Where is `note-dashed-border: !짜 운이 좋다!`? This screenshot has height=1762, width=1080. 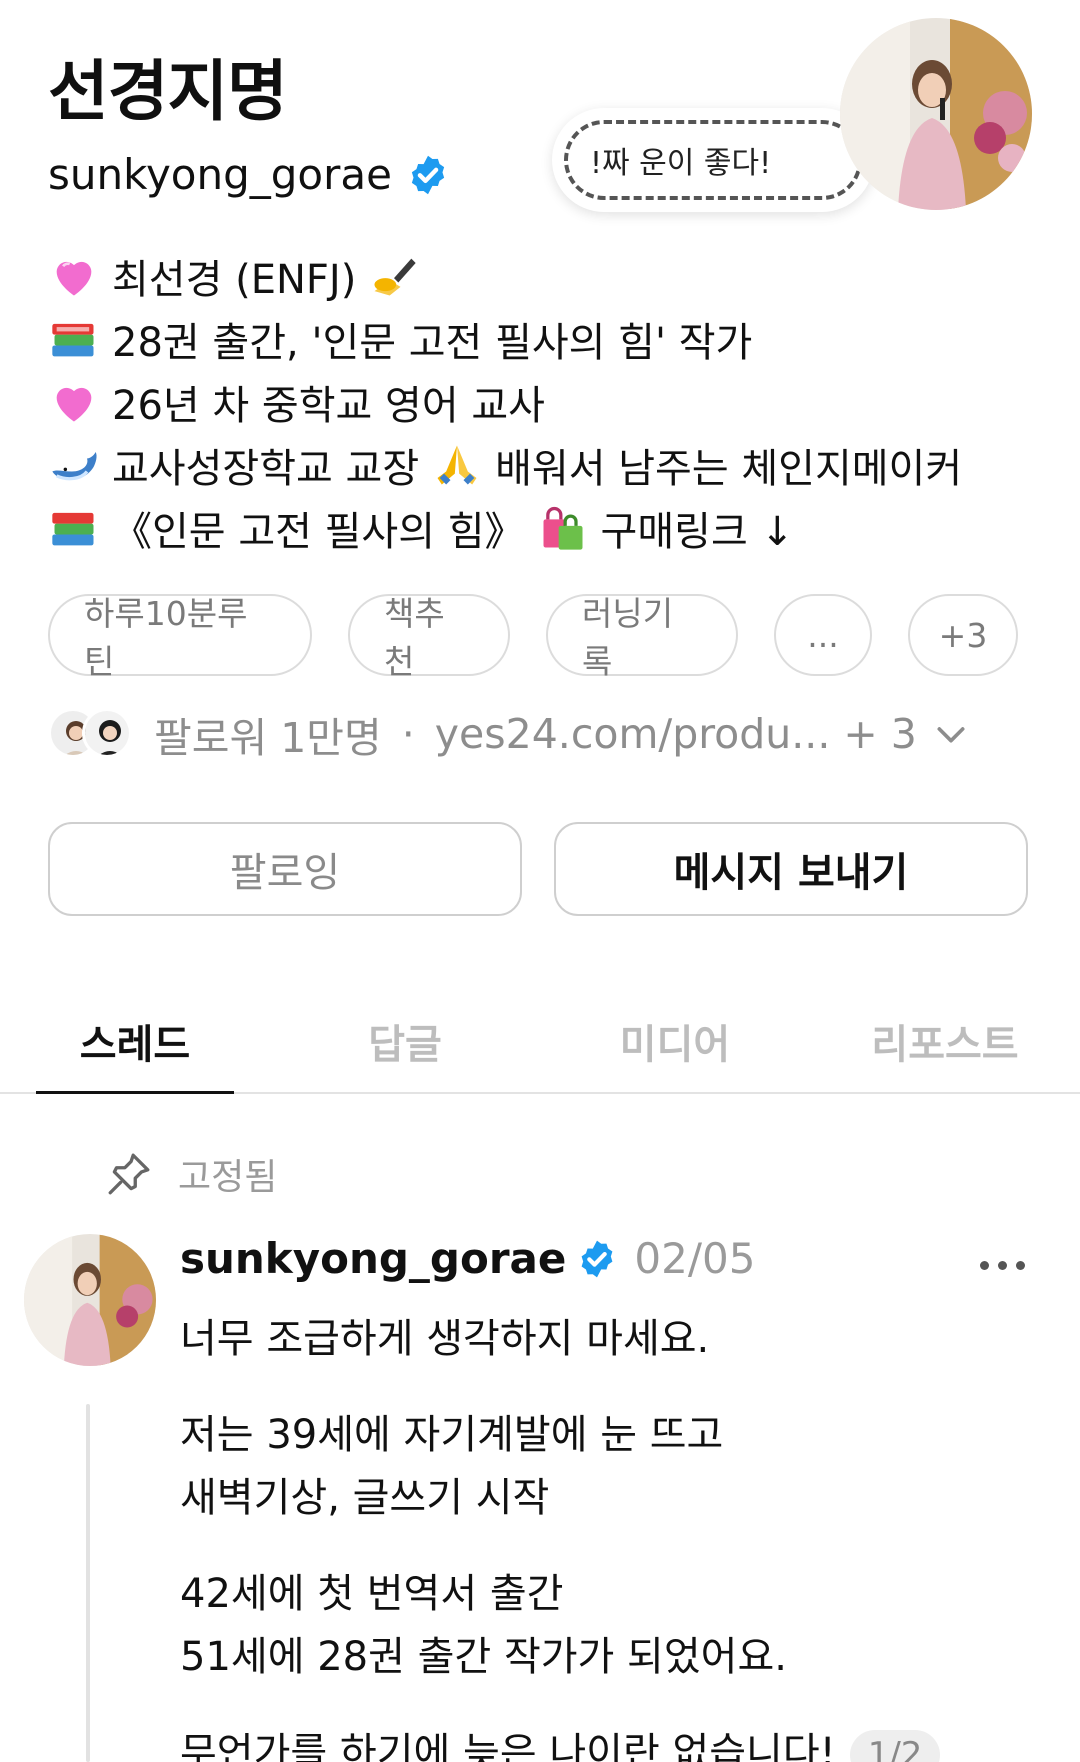 note-dashed-border: !짜 운이 좋다! is located at coordinates (713, 160).